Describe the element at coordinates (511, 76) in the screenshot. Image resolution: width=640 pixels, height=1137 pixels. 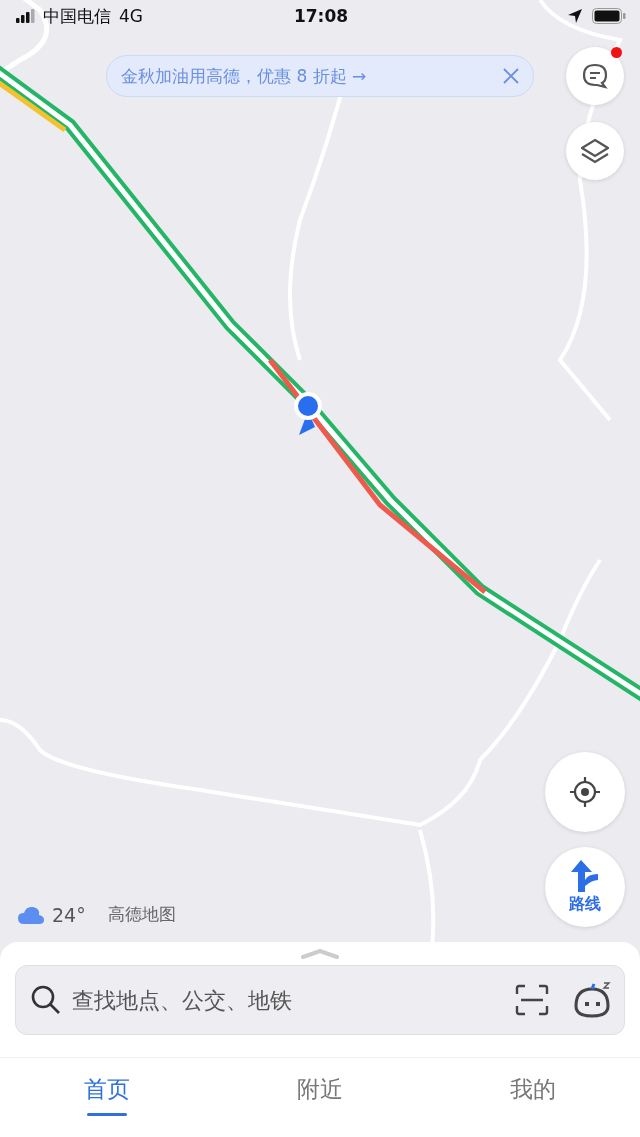
I see `close-icon` at that location.